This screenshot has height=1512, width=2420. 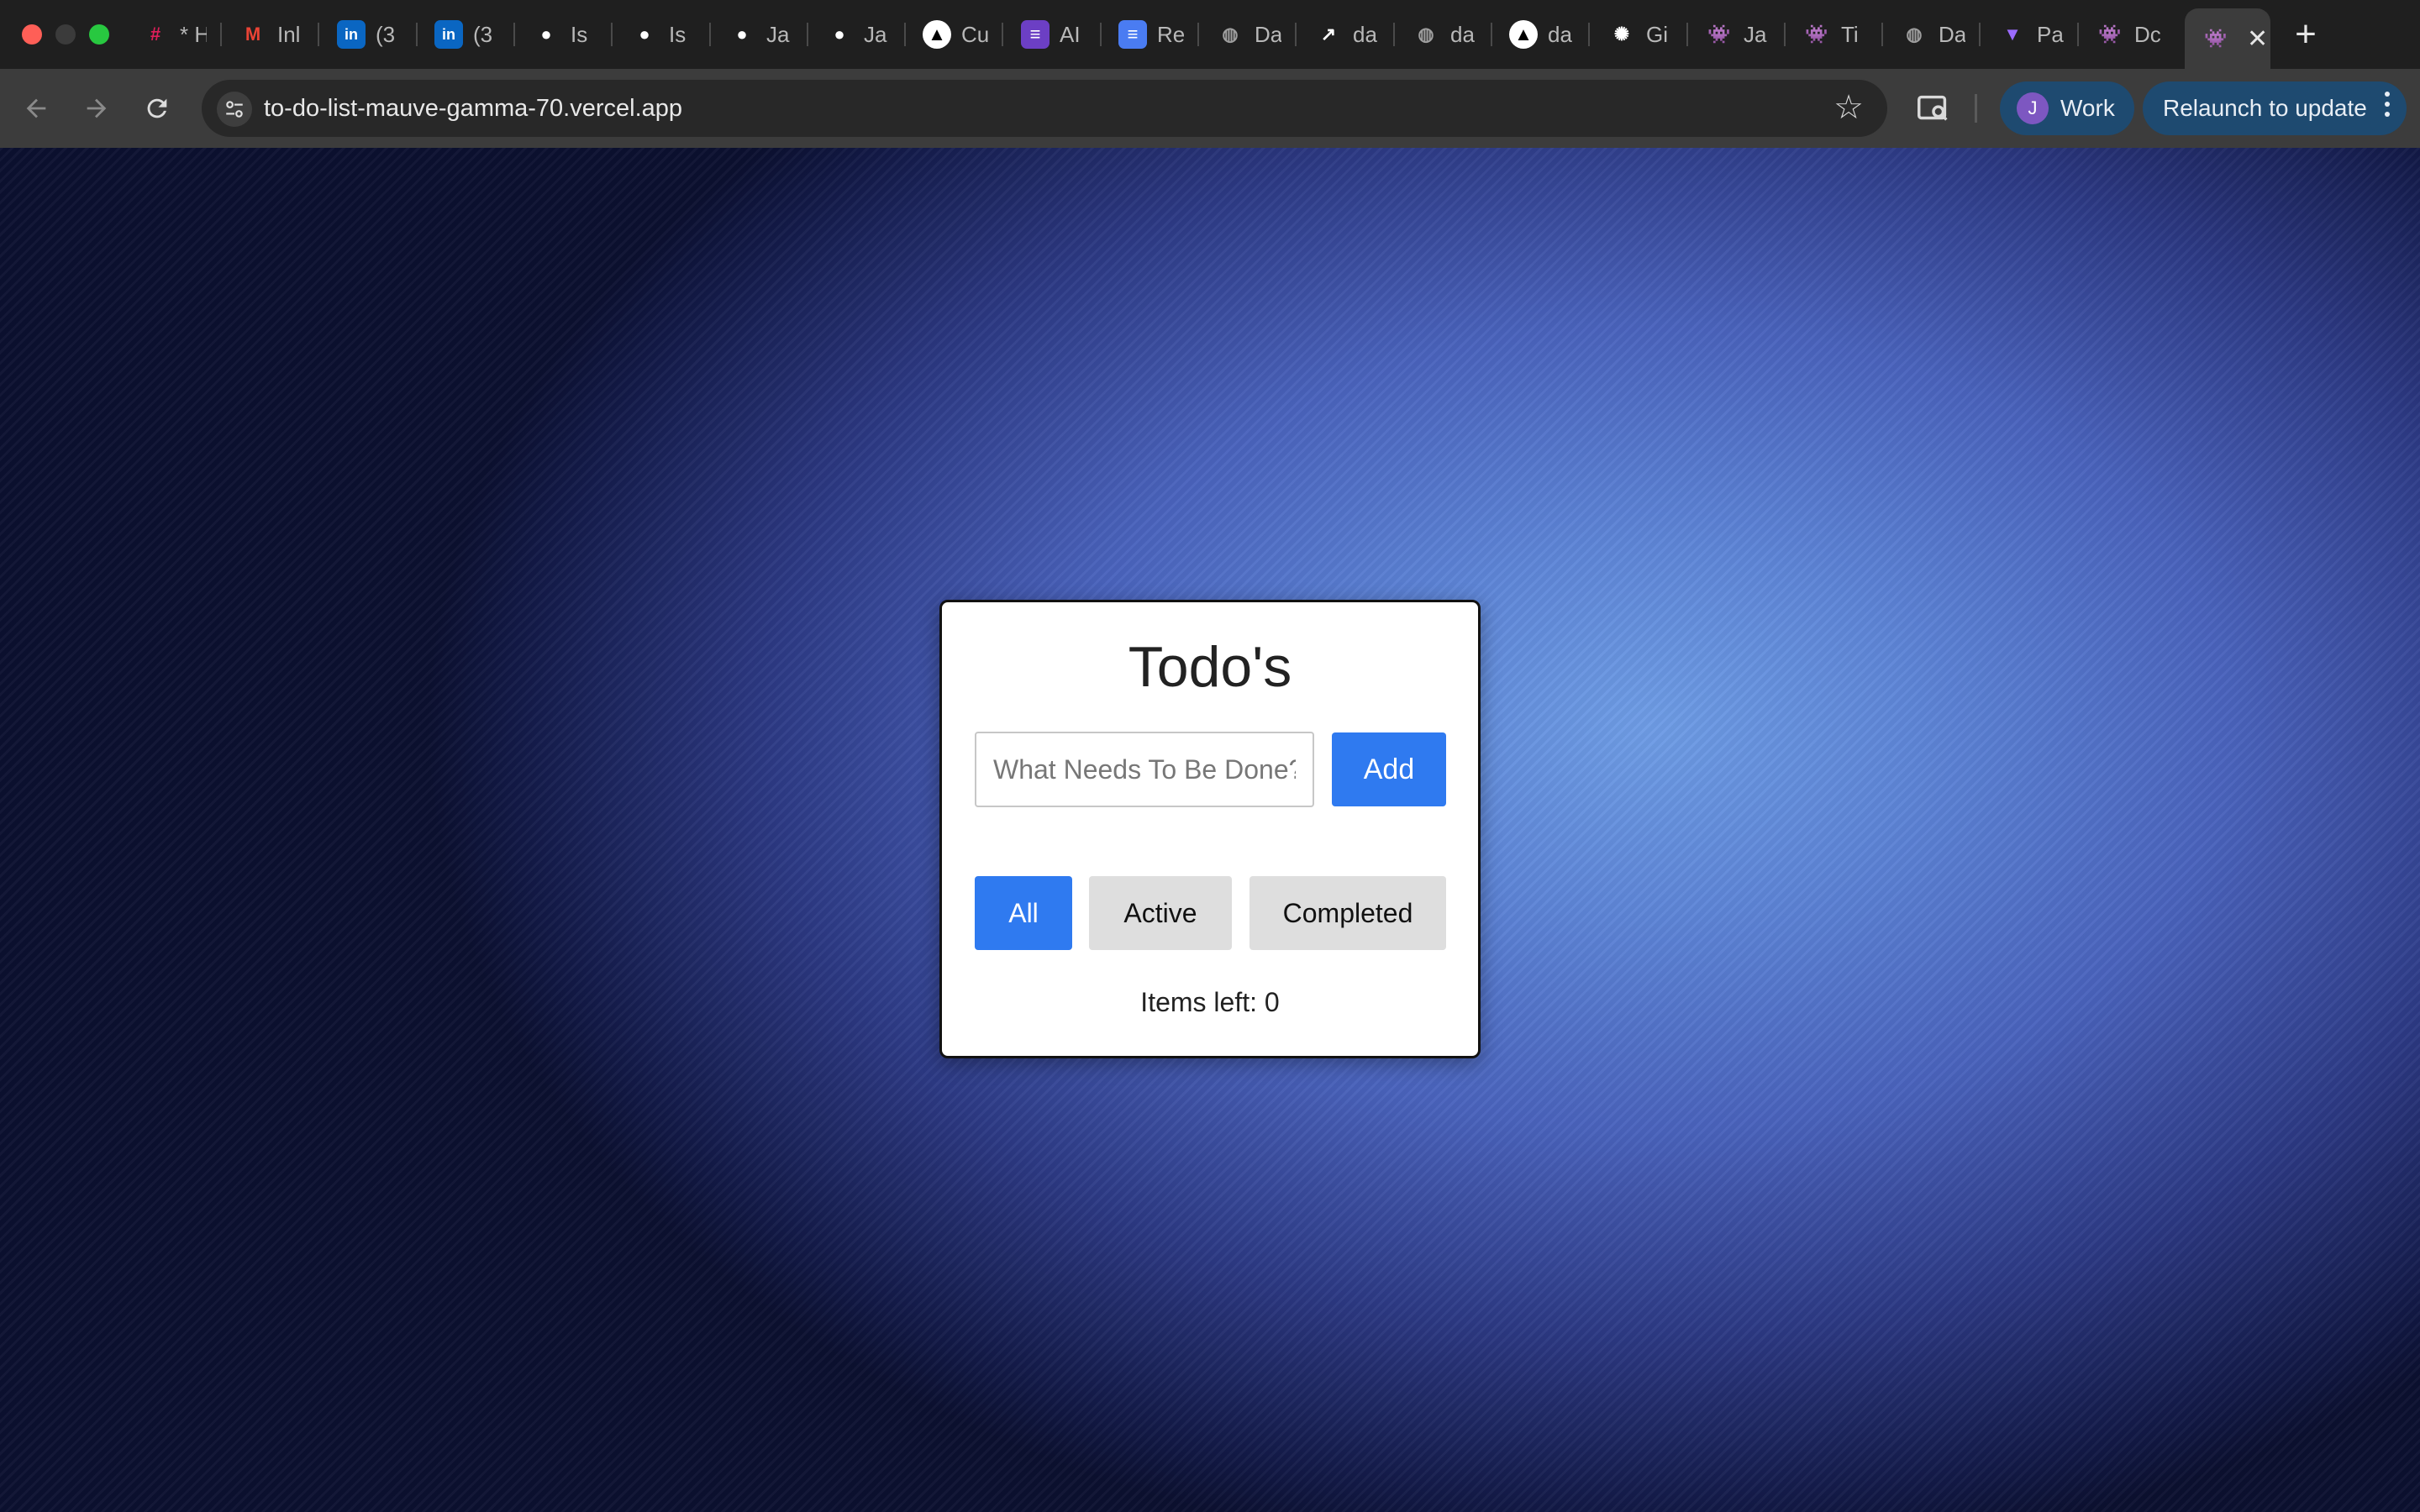 I want to click on vercel-icon: ▲, so click(x=1524, y=34).